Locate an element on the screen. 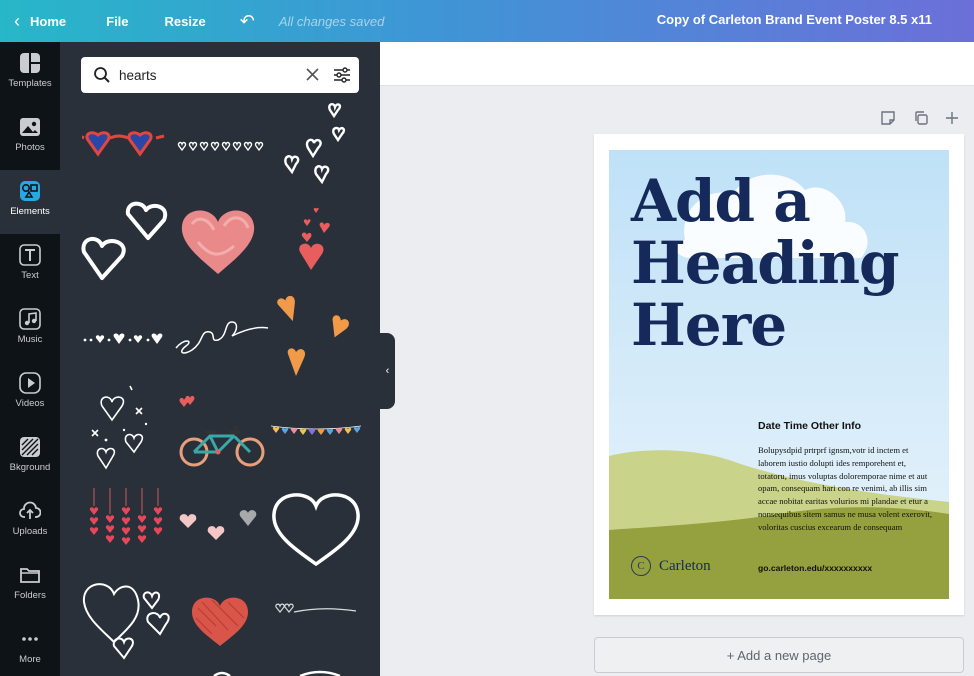 Image resolution: width=974 pixels, height=676 pixels. heading-line-2: Heading is located at coordinates (765, 263).